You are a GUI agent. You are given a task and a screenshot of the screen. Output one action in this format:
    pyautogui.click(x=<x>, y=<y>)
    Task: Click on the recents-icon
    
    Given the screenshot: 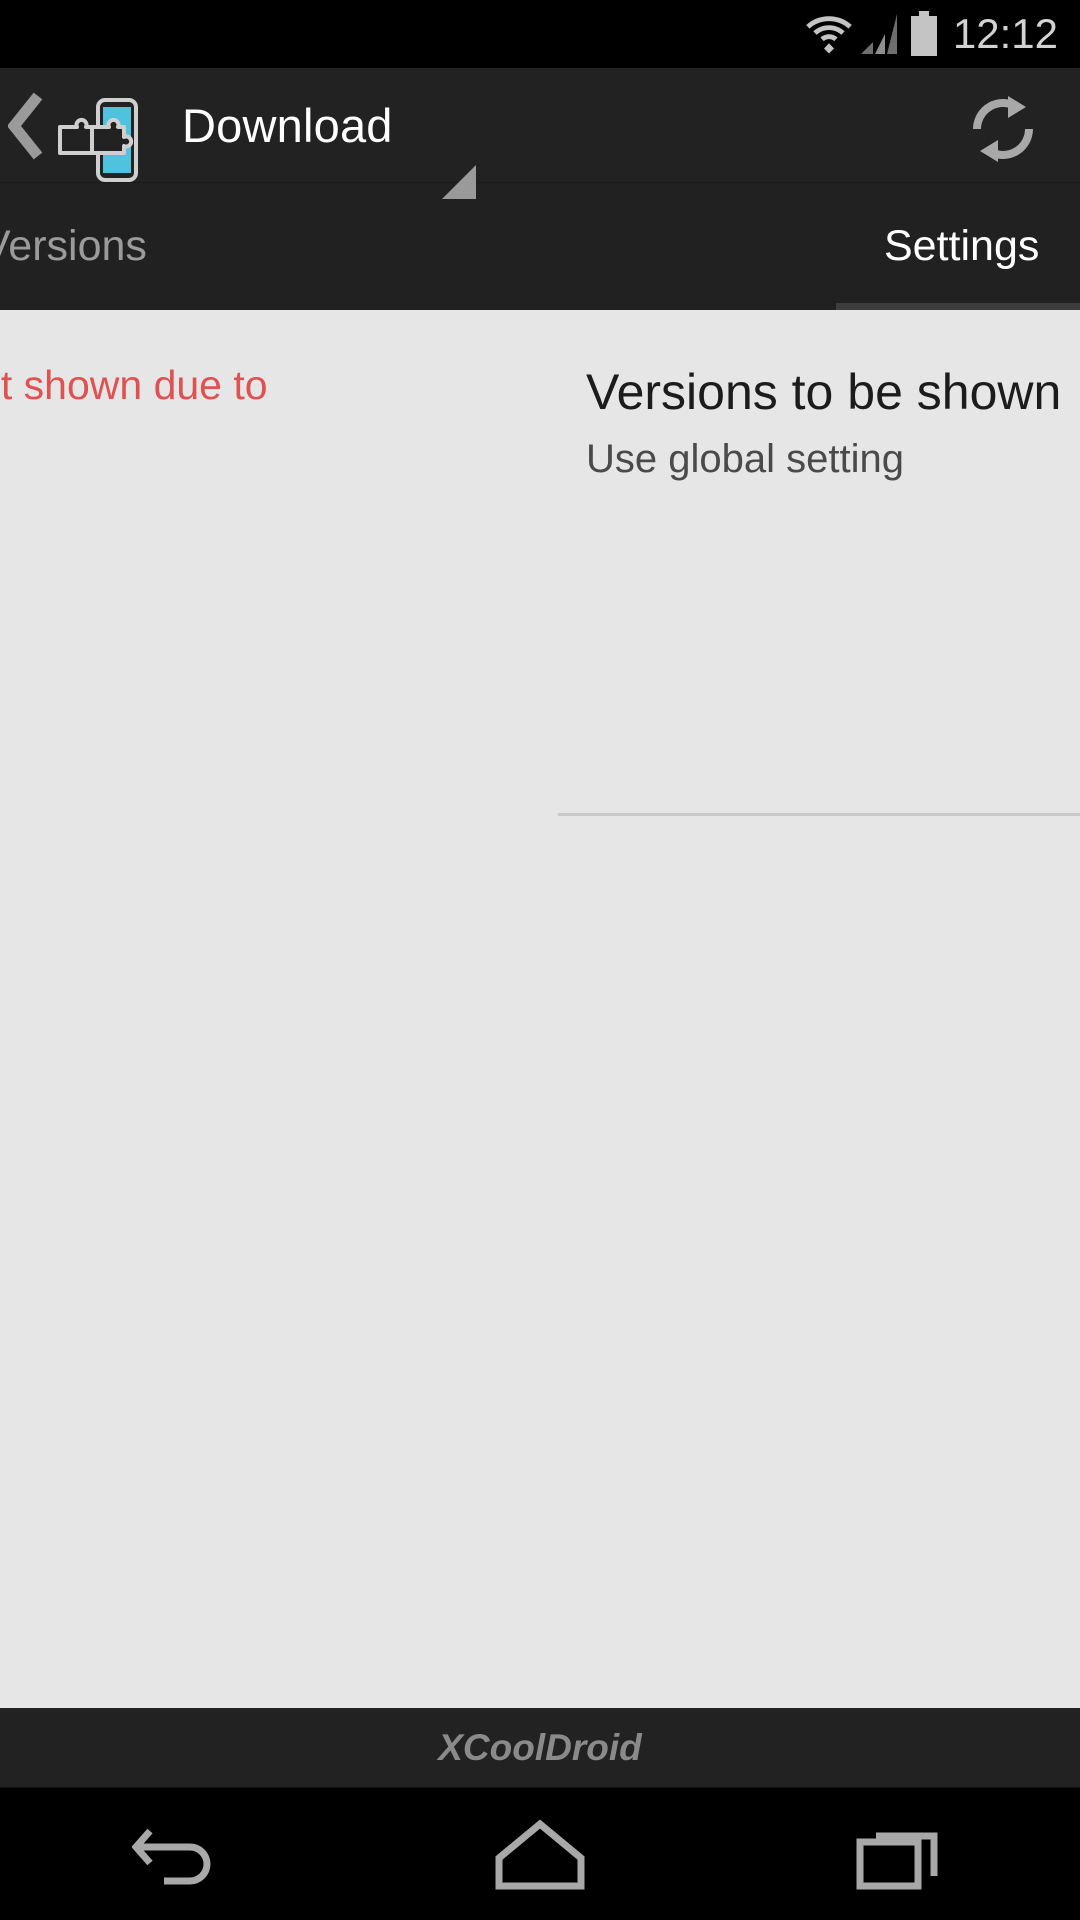 What is the action you would take?
    pyautogui.click(x=897, y=1860)
    